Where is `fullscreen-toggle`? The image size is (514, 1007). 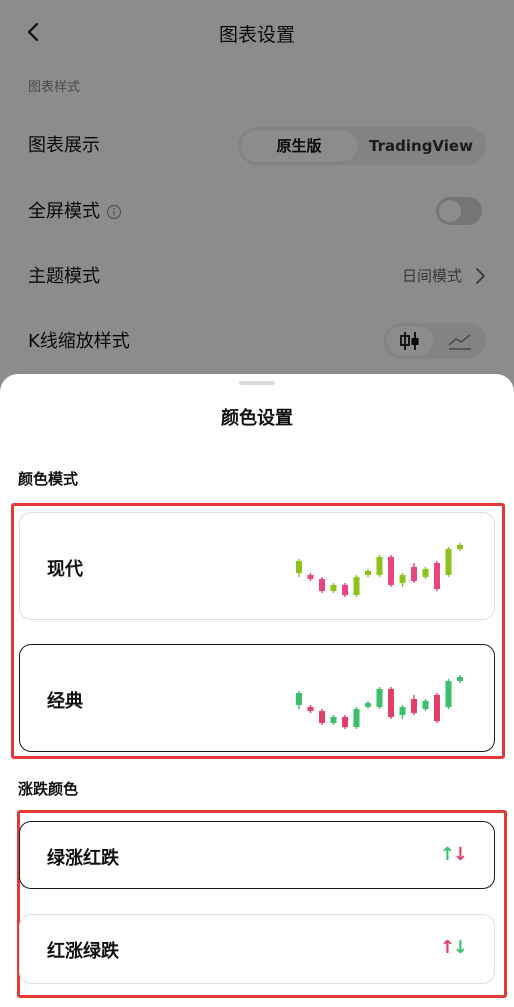
fullscreen-toggle is located at coordinates (459, 211).